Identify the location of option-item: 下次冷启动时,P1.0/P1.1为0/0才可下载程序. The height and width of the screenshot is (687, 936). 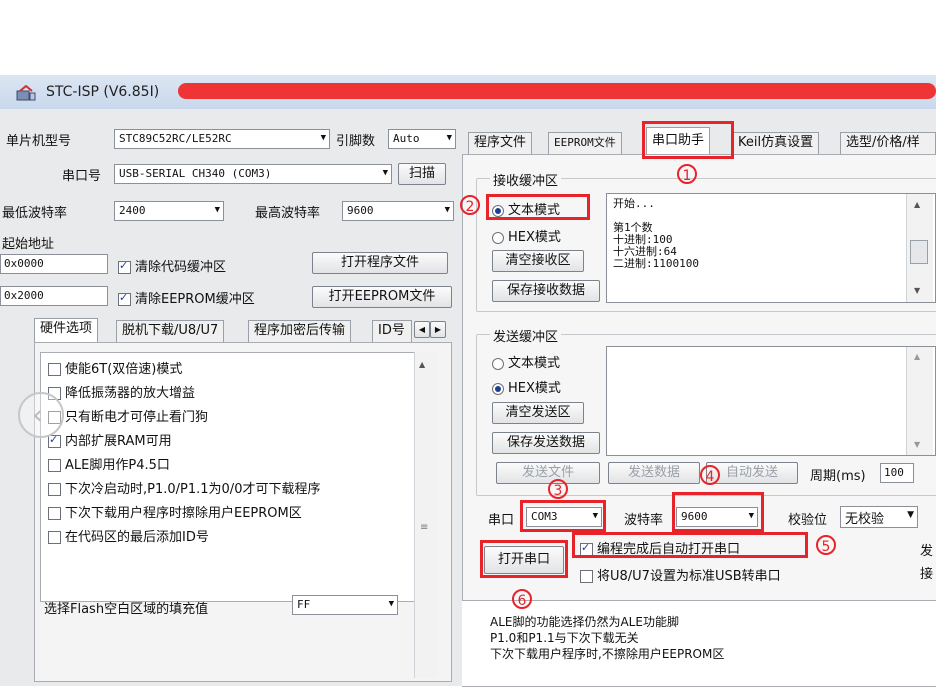
(184, 490).